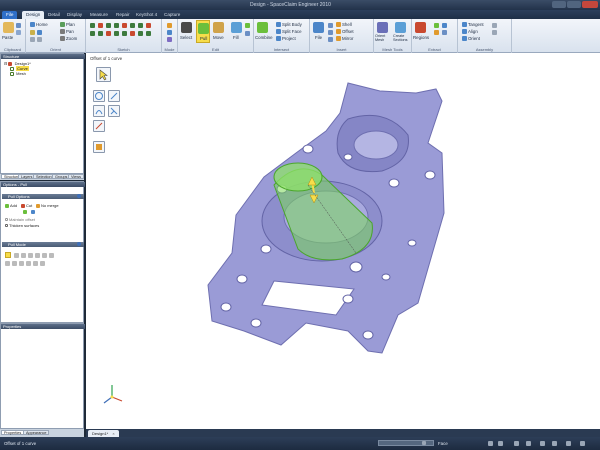 The width and height of the screenshot is (600, 450). Describe the element at coordinates (236, 27) in the screenshot. I see `fill-icon` at that location.